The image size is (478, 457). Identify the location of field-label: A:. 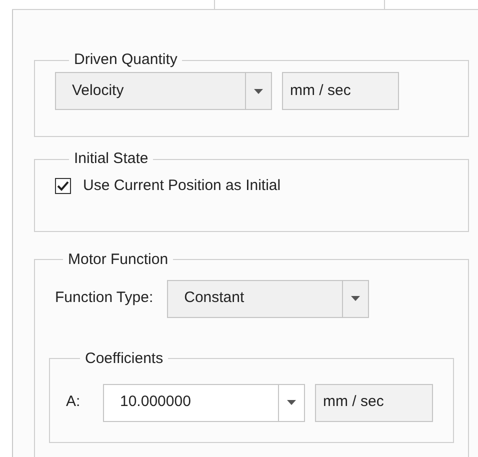
(74, 402).